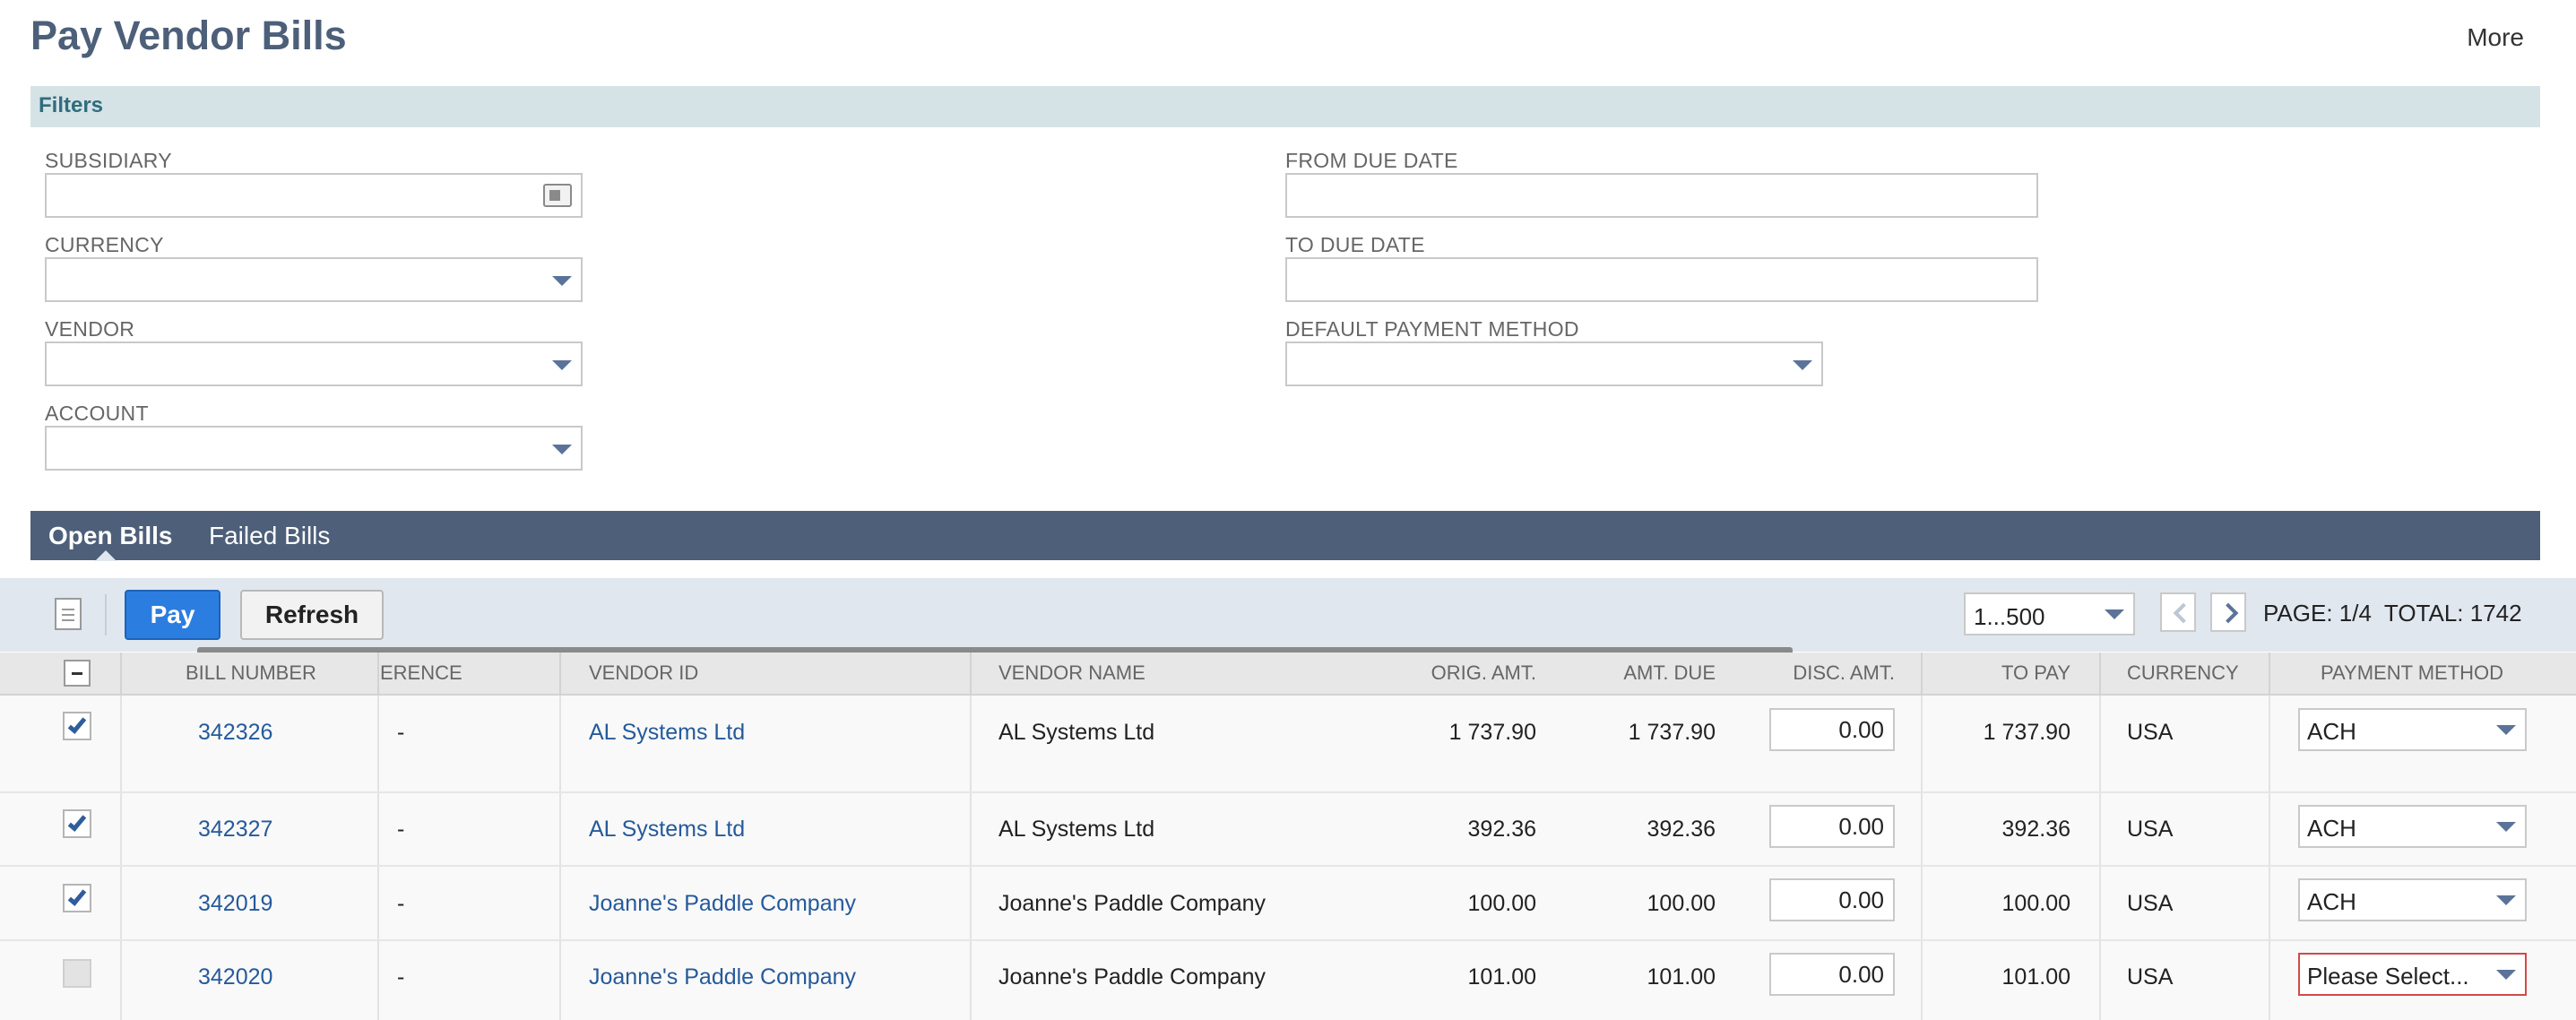  Describe the element at coordinates (421, 673) in the screenshot. I see `column-header-reference: ERENCE` at that location.